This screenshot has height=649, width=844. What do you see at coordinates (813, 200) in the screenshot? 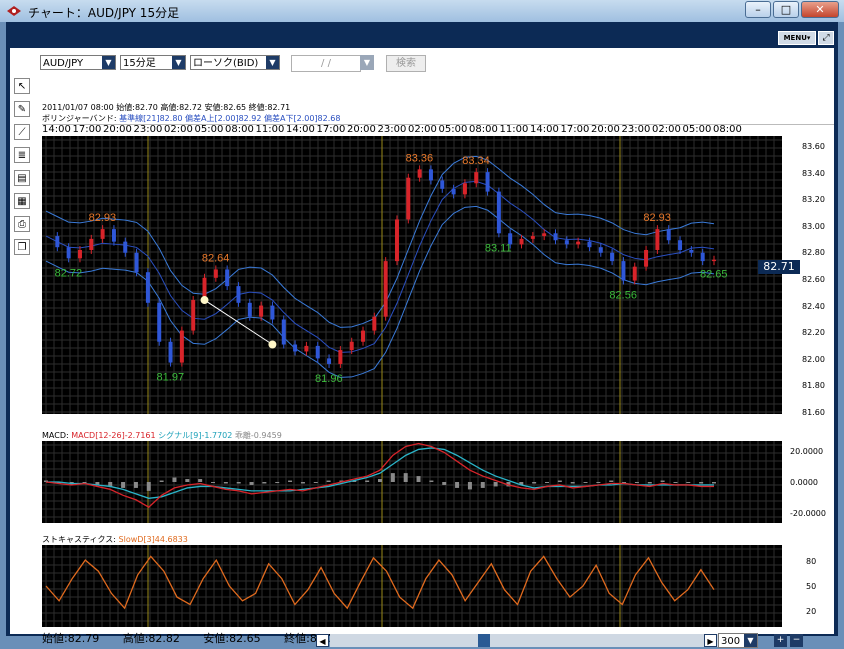
I see `price-tick-label: 83.20` at bounding box center [813, 200].